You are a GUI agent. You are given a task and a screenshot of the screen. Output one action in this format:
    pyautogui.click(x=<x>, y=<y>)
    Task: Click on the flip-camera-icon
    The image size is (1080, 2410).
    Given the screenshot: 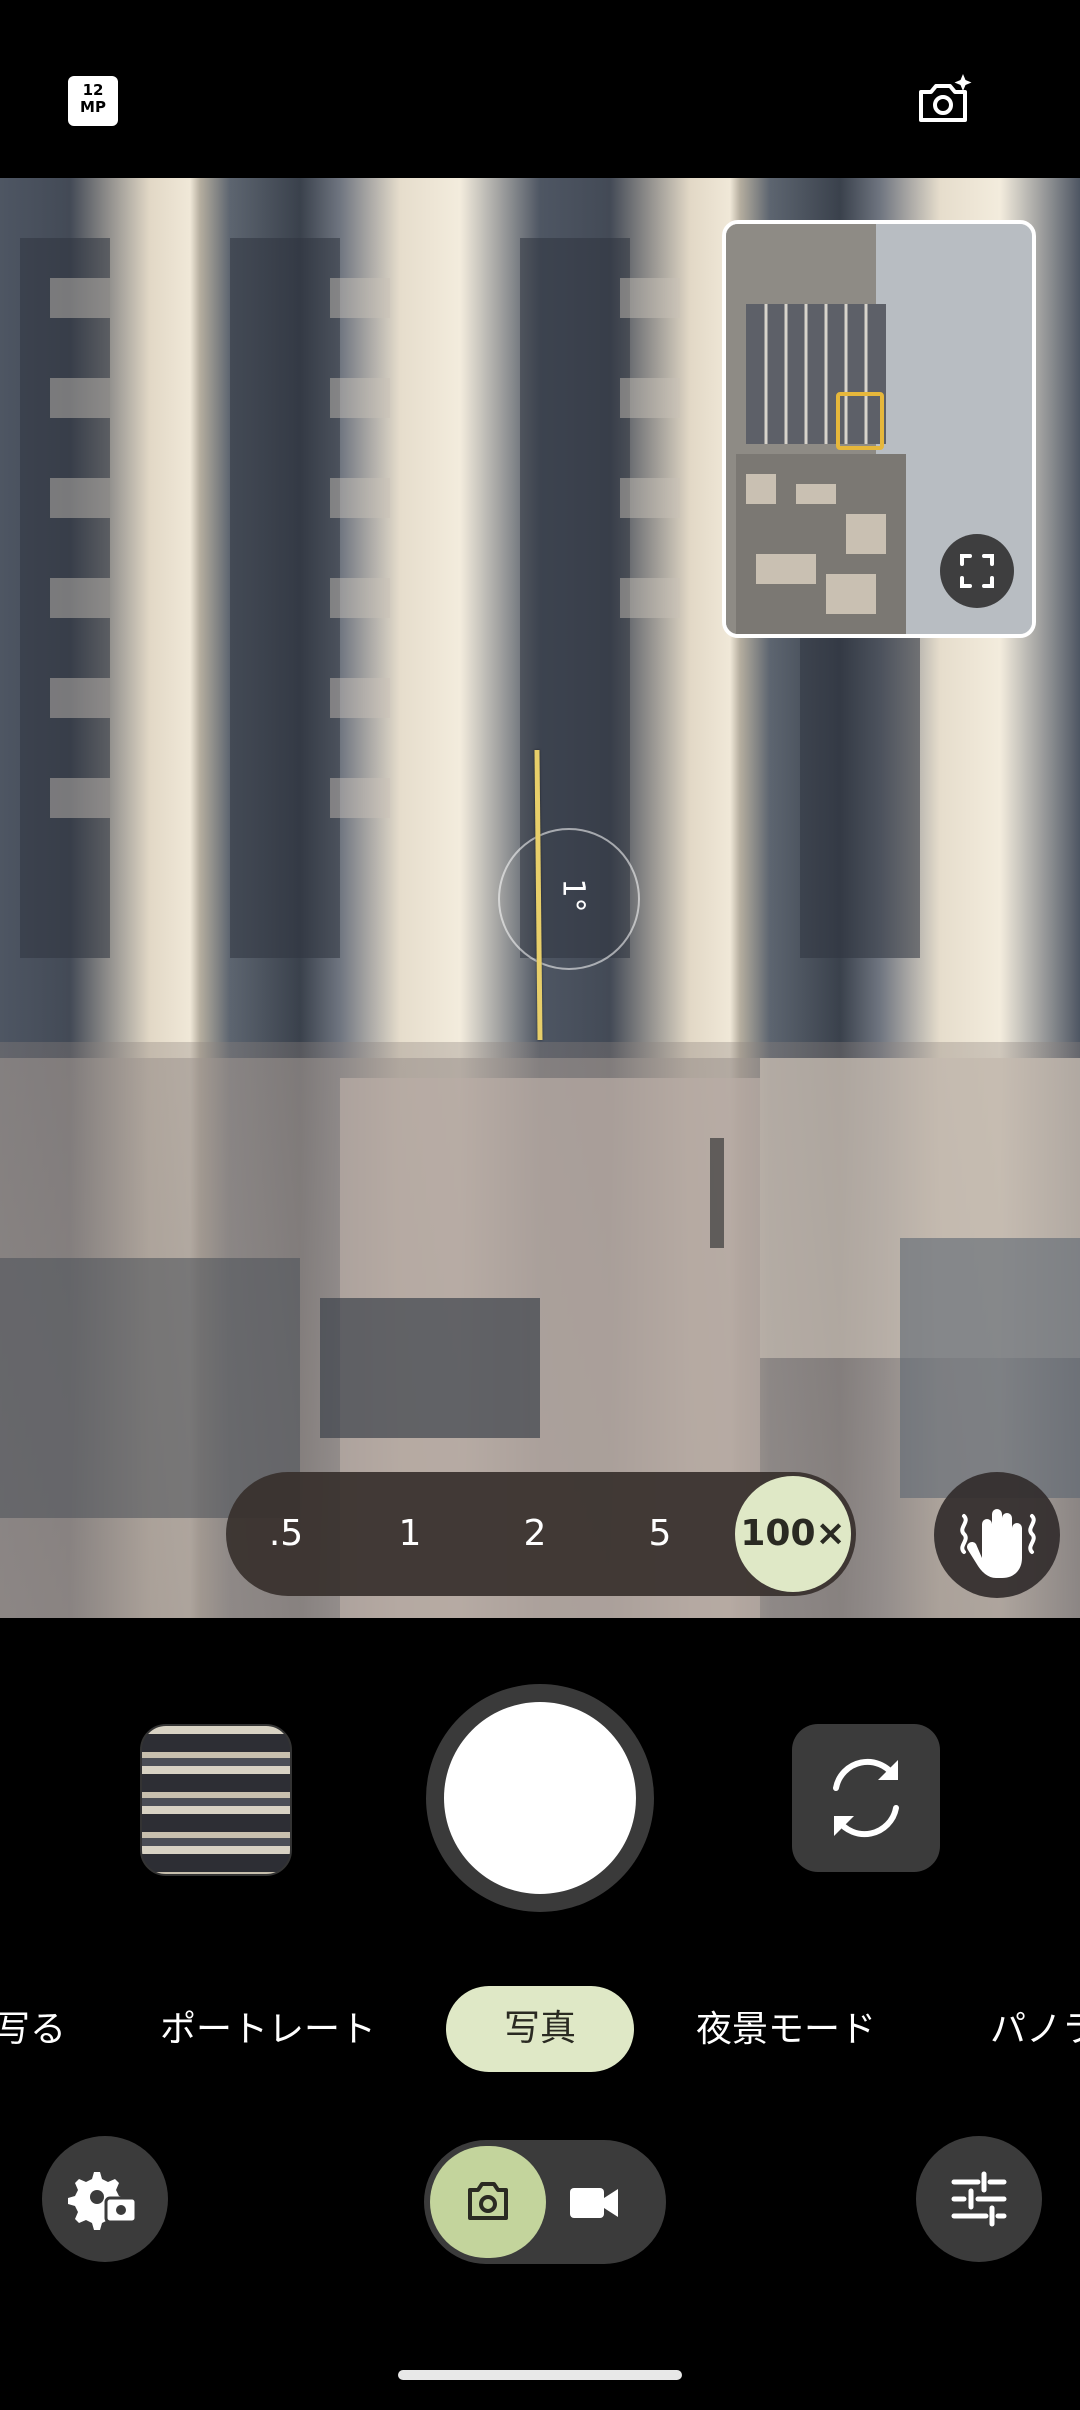 What is the action you would take?
    pyautogui.click(x=866, y=1798)
    